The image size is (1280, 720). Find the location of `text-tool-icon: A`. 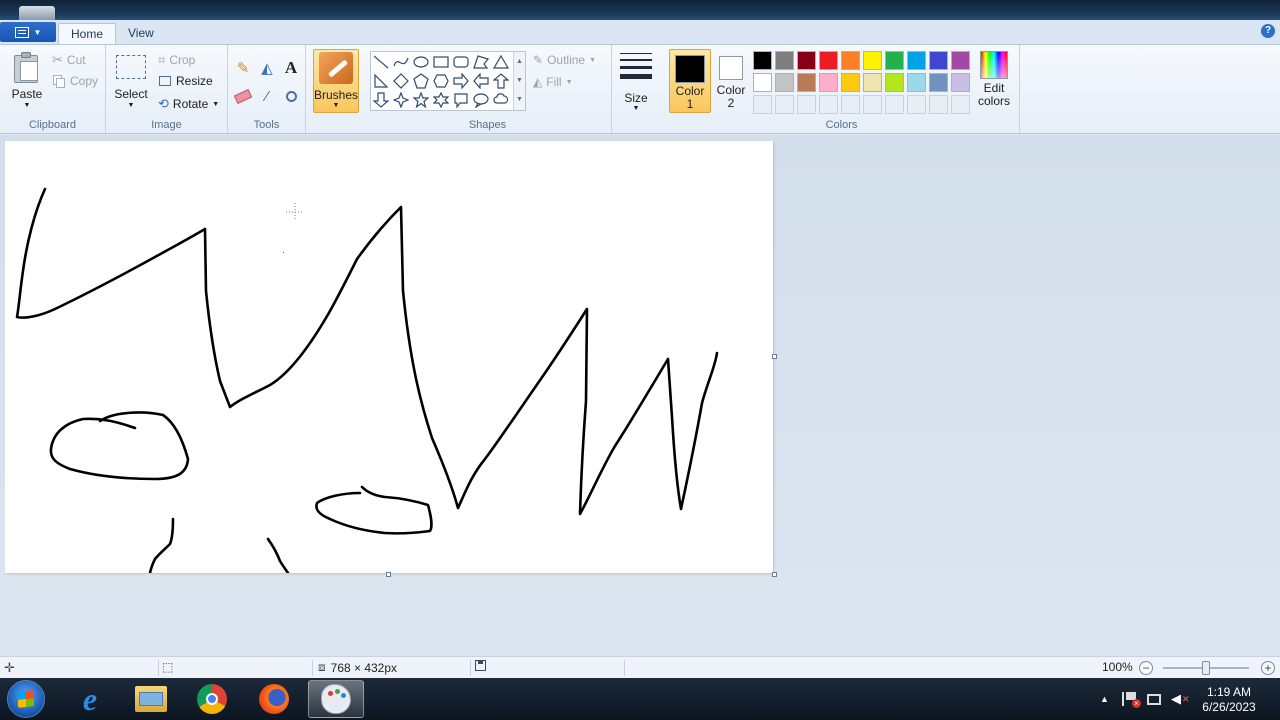

text-tool-icon: A is located at coordinates (291, 68).